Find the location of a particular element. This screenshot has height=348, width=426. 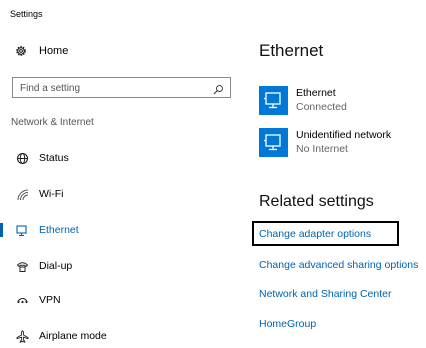

vpn-icon is located at coordinates (22, 300).